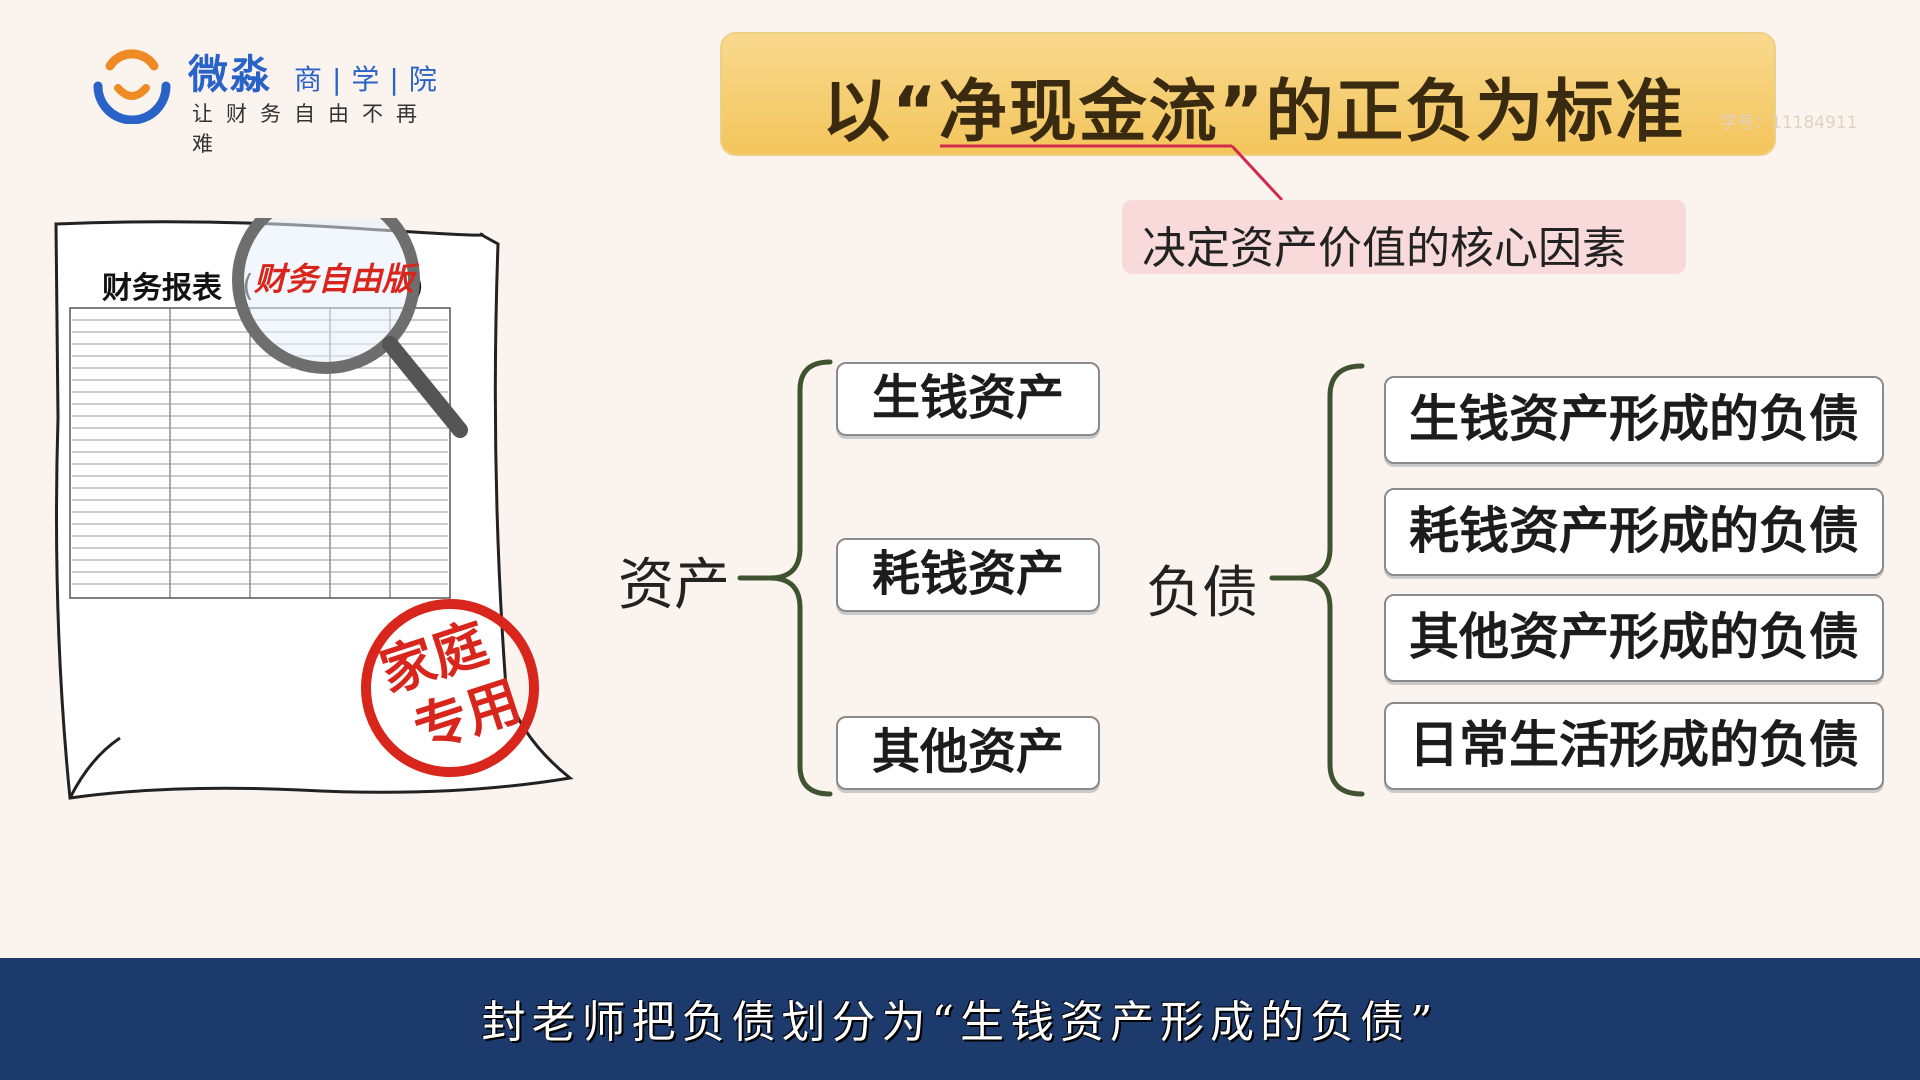  Describe the element at coordinates (968, 753) in the screenshot. I see `asset-box-other: 其他资产` at that location.